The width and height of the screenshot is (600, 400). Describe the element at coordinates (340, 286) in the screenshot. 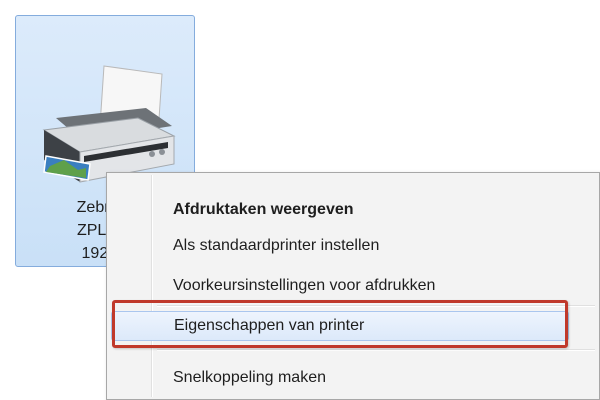

I see `menu-item-printing-preferences: Voorkeursinstellingen voor afdrukken` at that location.